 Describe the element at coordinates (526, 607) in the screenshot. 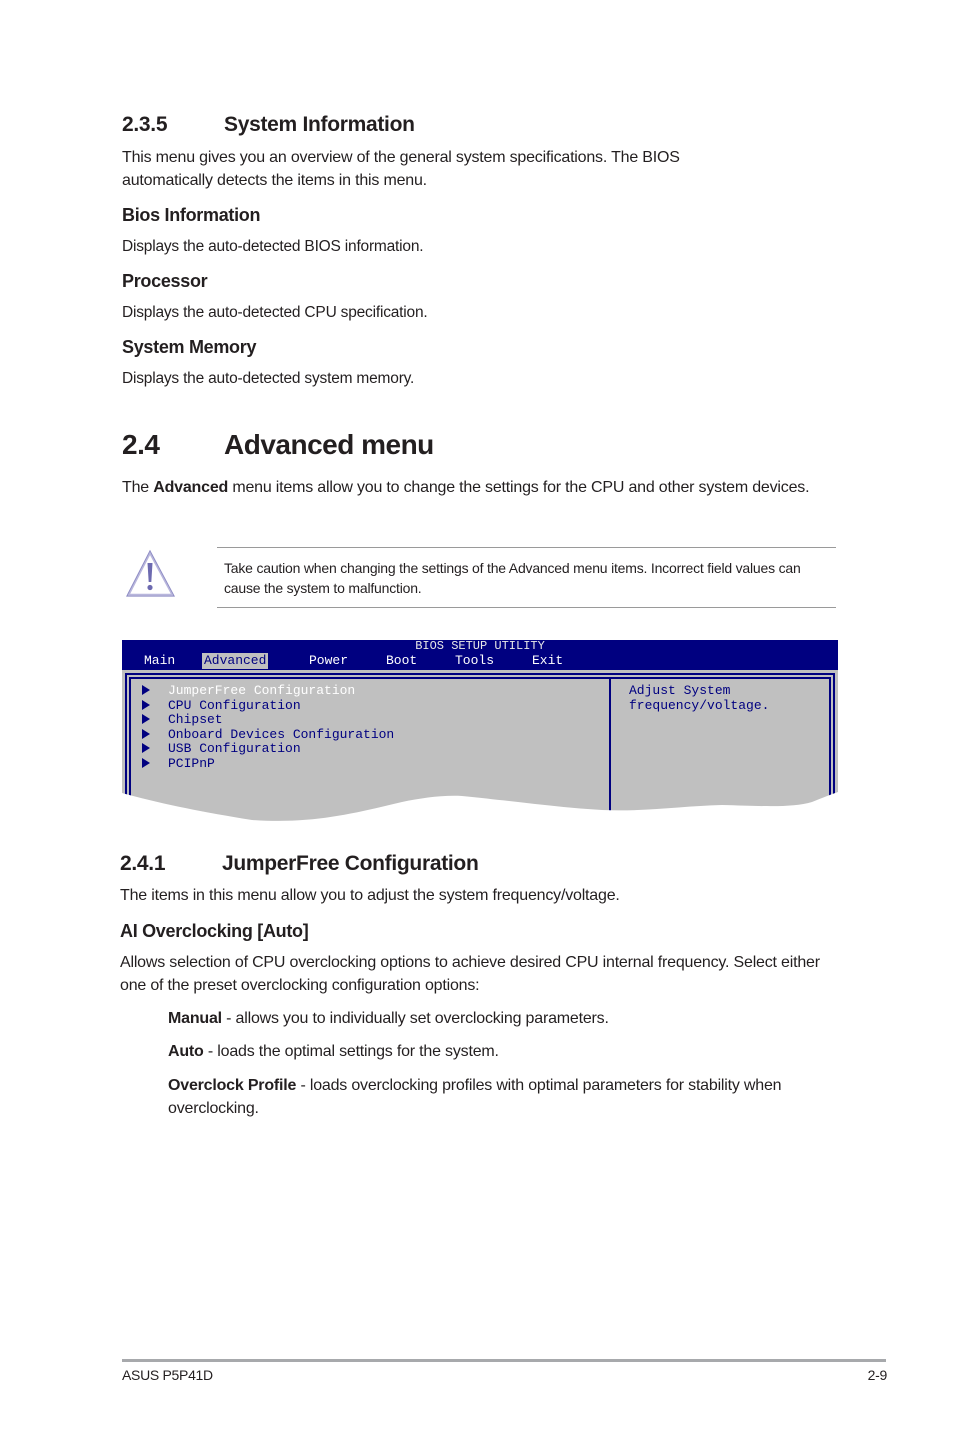

I see `note-bottom-rule` at that location.